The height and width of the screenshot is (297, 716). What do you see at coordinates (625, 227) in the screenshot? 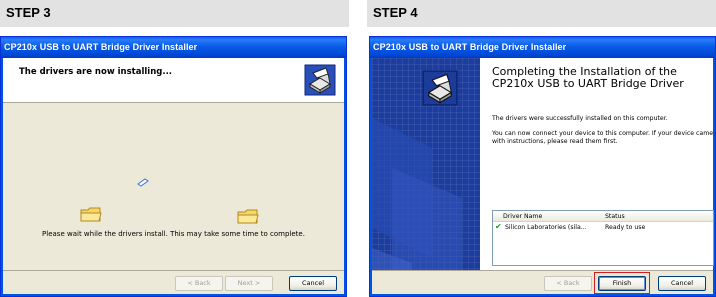
I see `driver-status-cell: Ready to use` at bounding box center [625, 227].